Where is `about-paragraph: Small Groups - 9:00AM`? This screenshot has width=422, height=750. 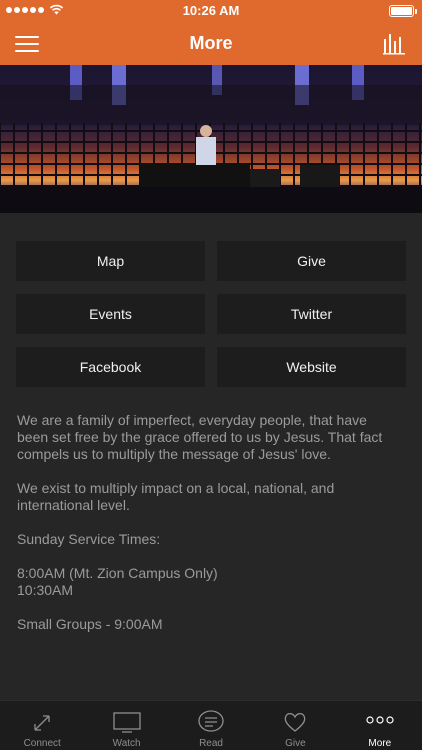 about-paragraph: Small Groups - 9:00AM is located at coordinates (90, 624).